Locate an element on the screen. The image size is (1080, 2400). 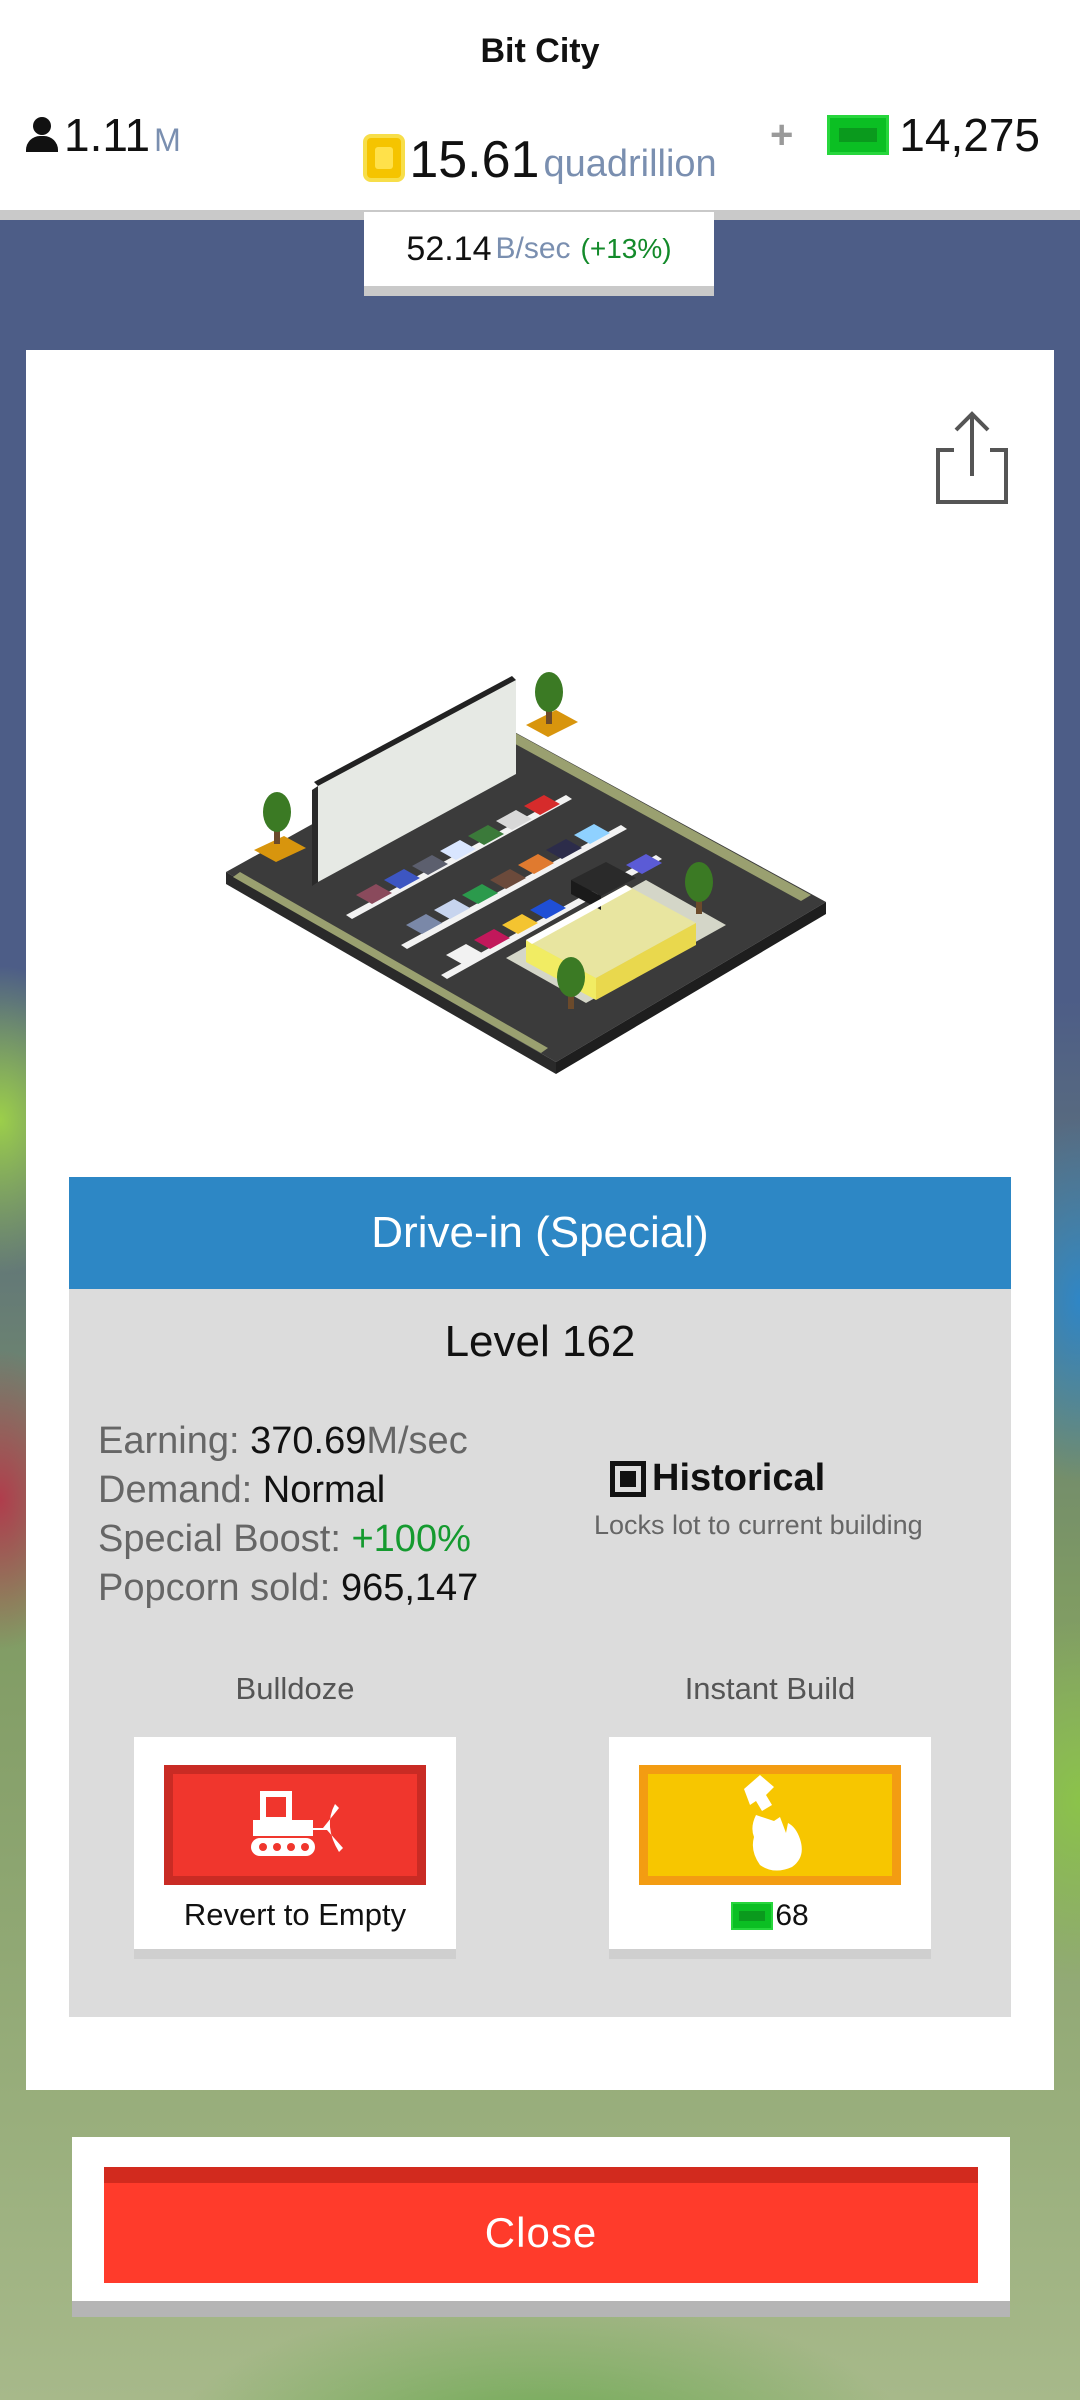
city-name: Bit City is located at coordinates (540, 51).